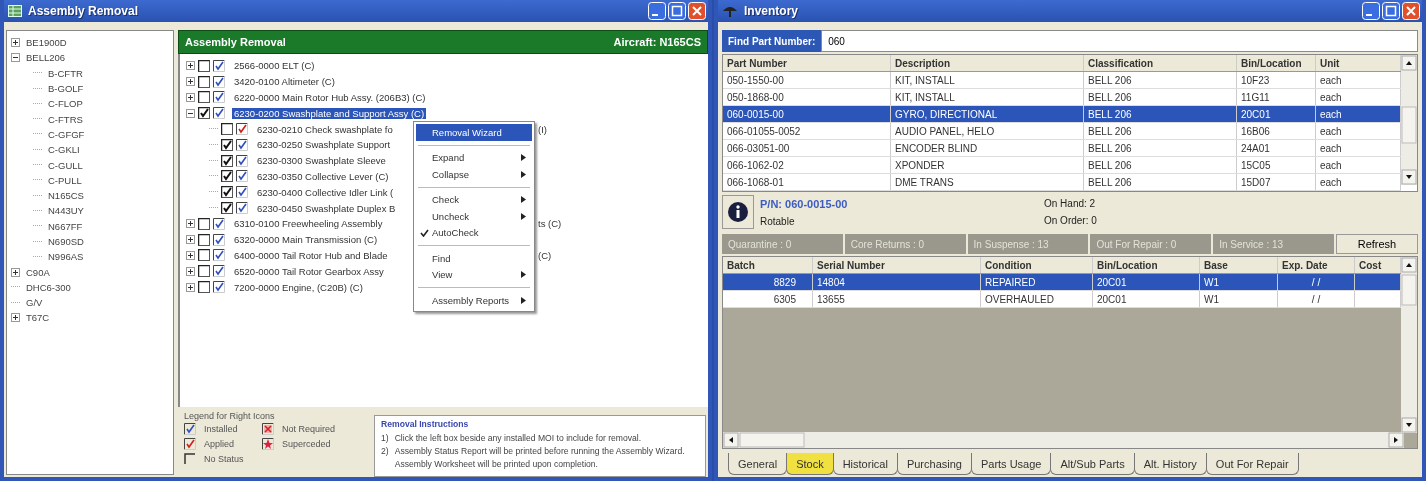  What do you see at coordinates (1377, 244) in the screenshot?
I see `refresh-button: Refresh` at bounding box center [1377, 244].